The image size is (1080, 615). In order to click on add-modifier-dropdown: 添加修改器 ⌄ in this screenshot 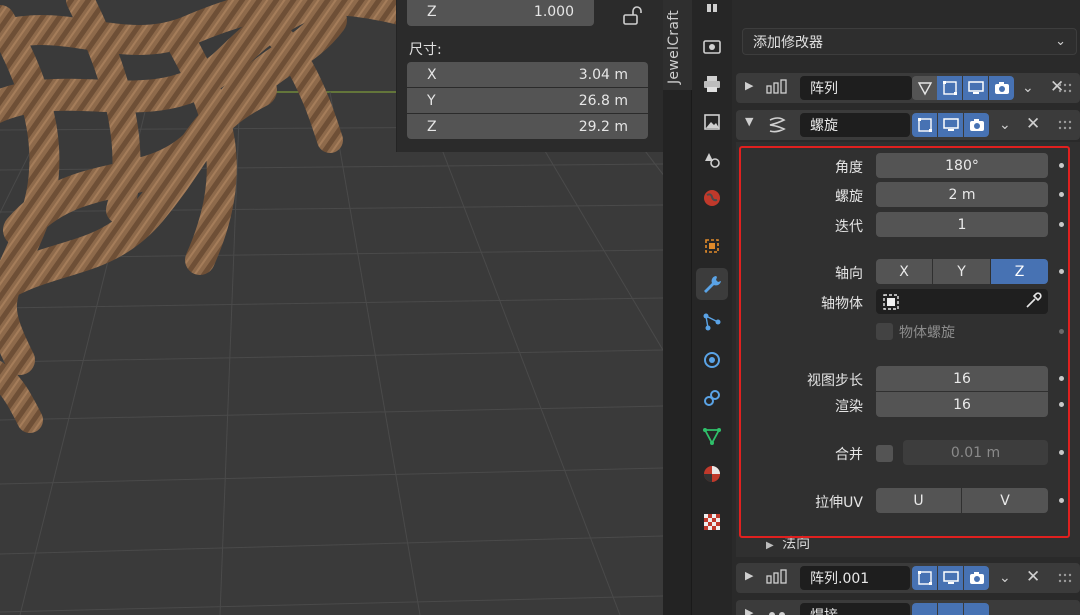, I will do `click(909, 41)`.